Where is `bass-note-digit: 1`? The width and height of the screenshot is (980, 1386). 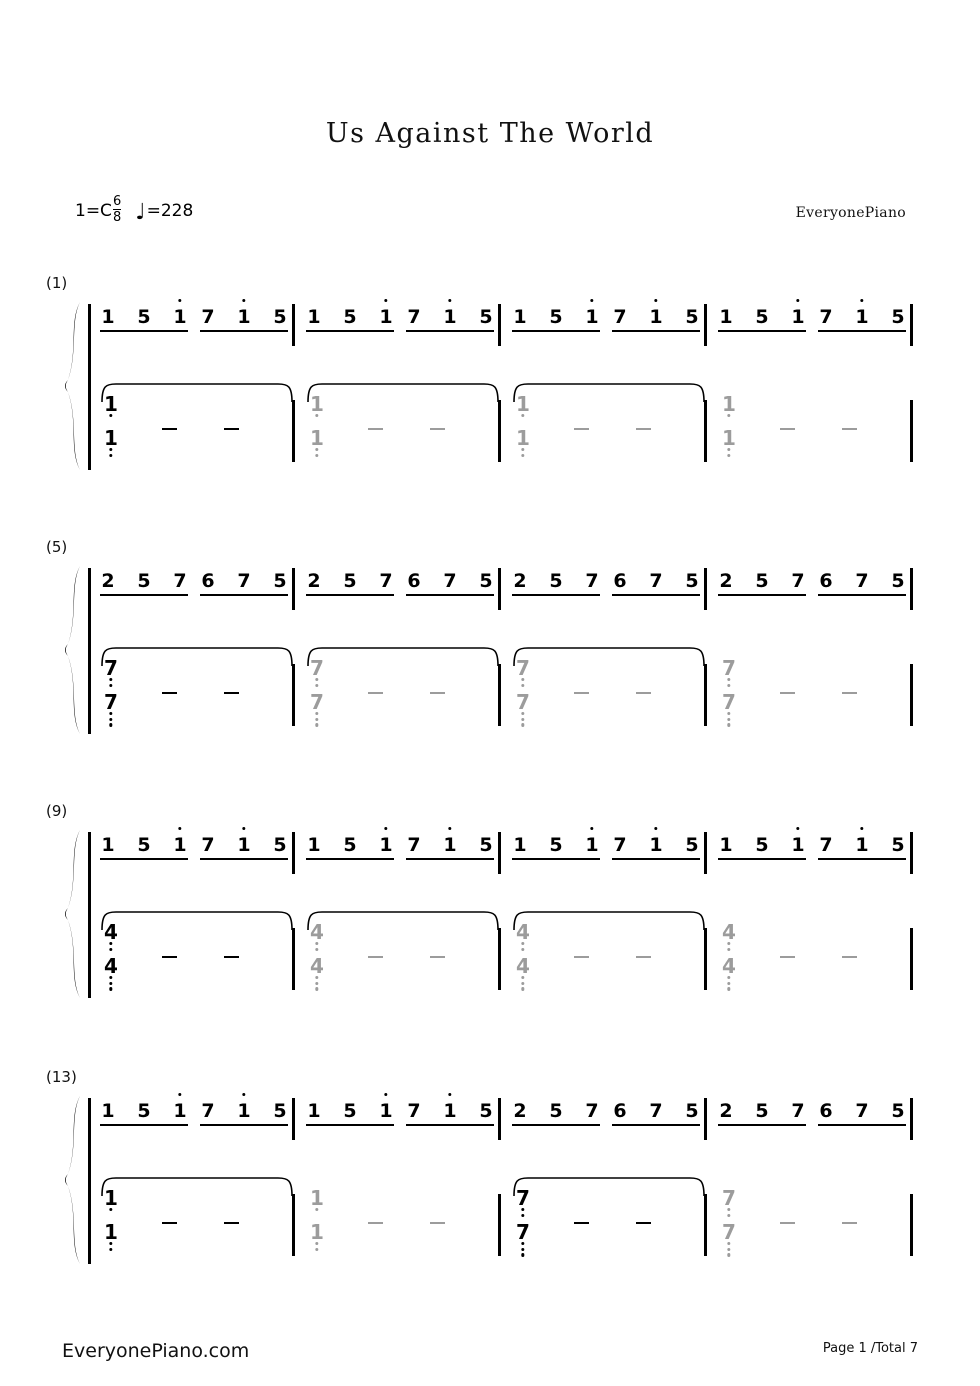
bass-note-digit: 1 is located at coordinates (317, 1198).